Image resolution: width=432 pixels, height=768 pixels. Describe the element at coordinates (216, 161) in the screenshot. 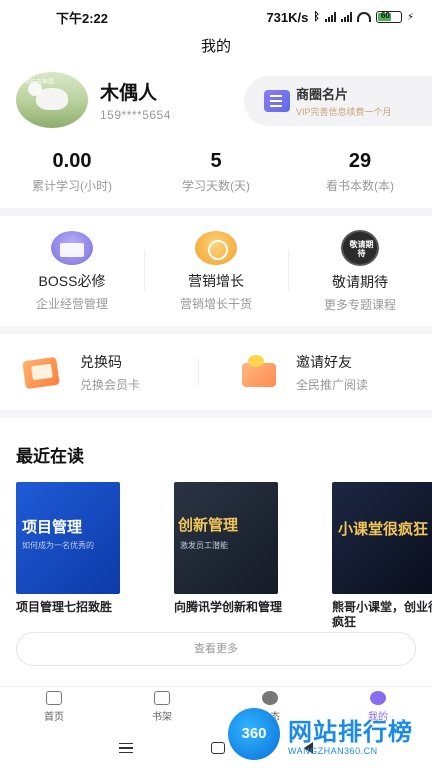

I see `stat-value: 5` at that location.